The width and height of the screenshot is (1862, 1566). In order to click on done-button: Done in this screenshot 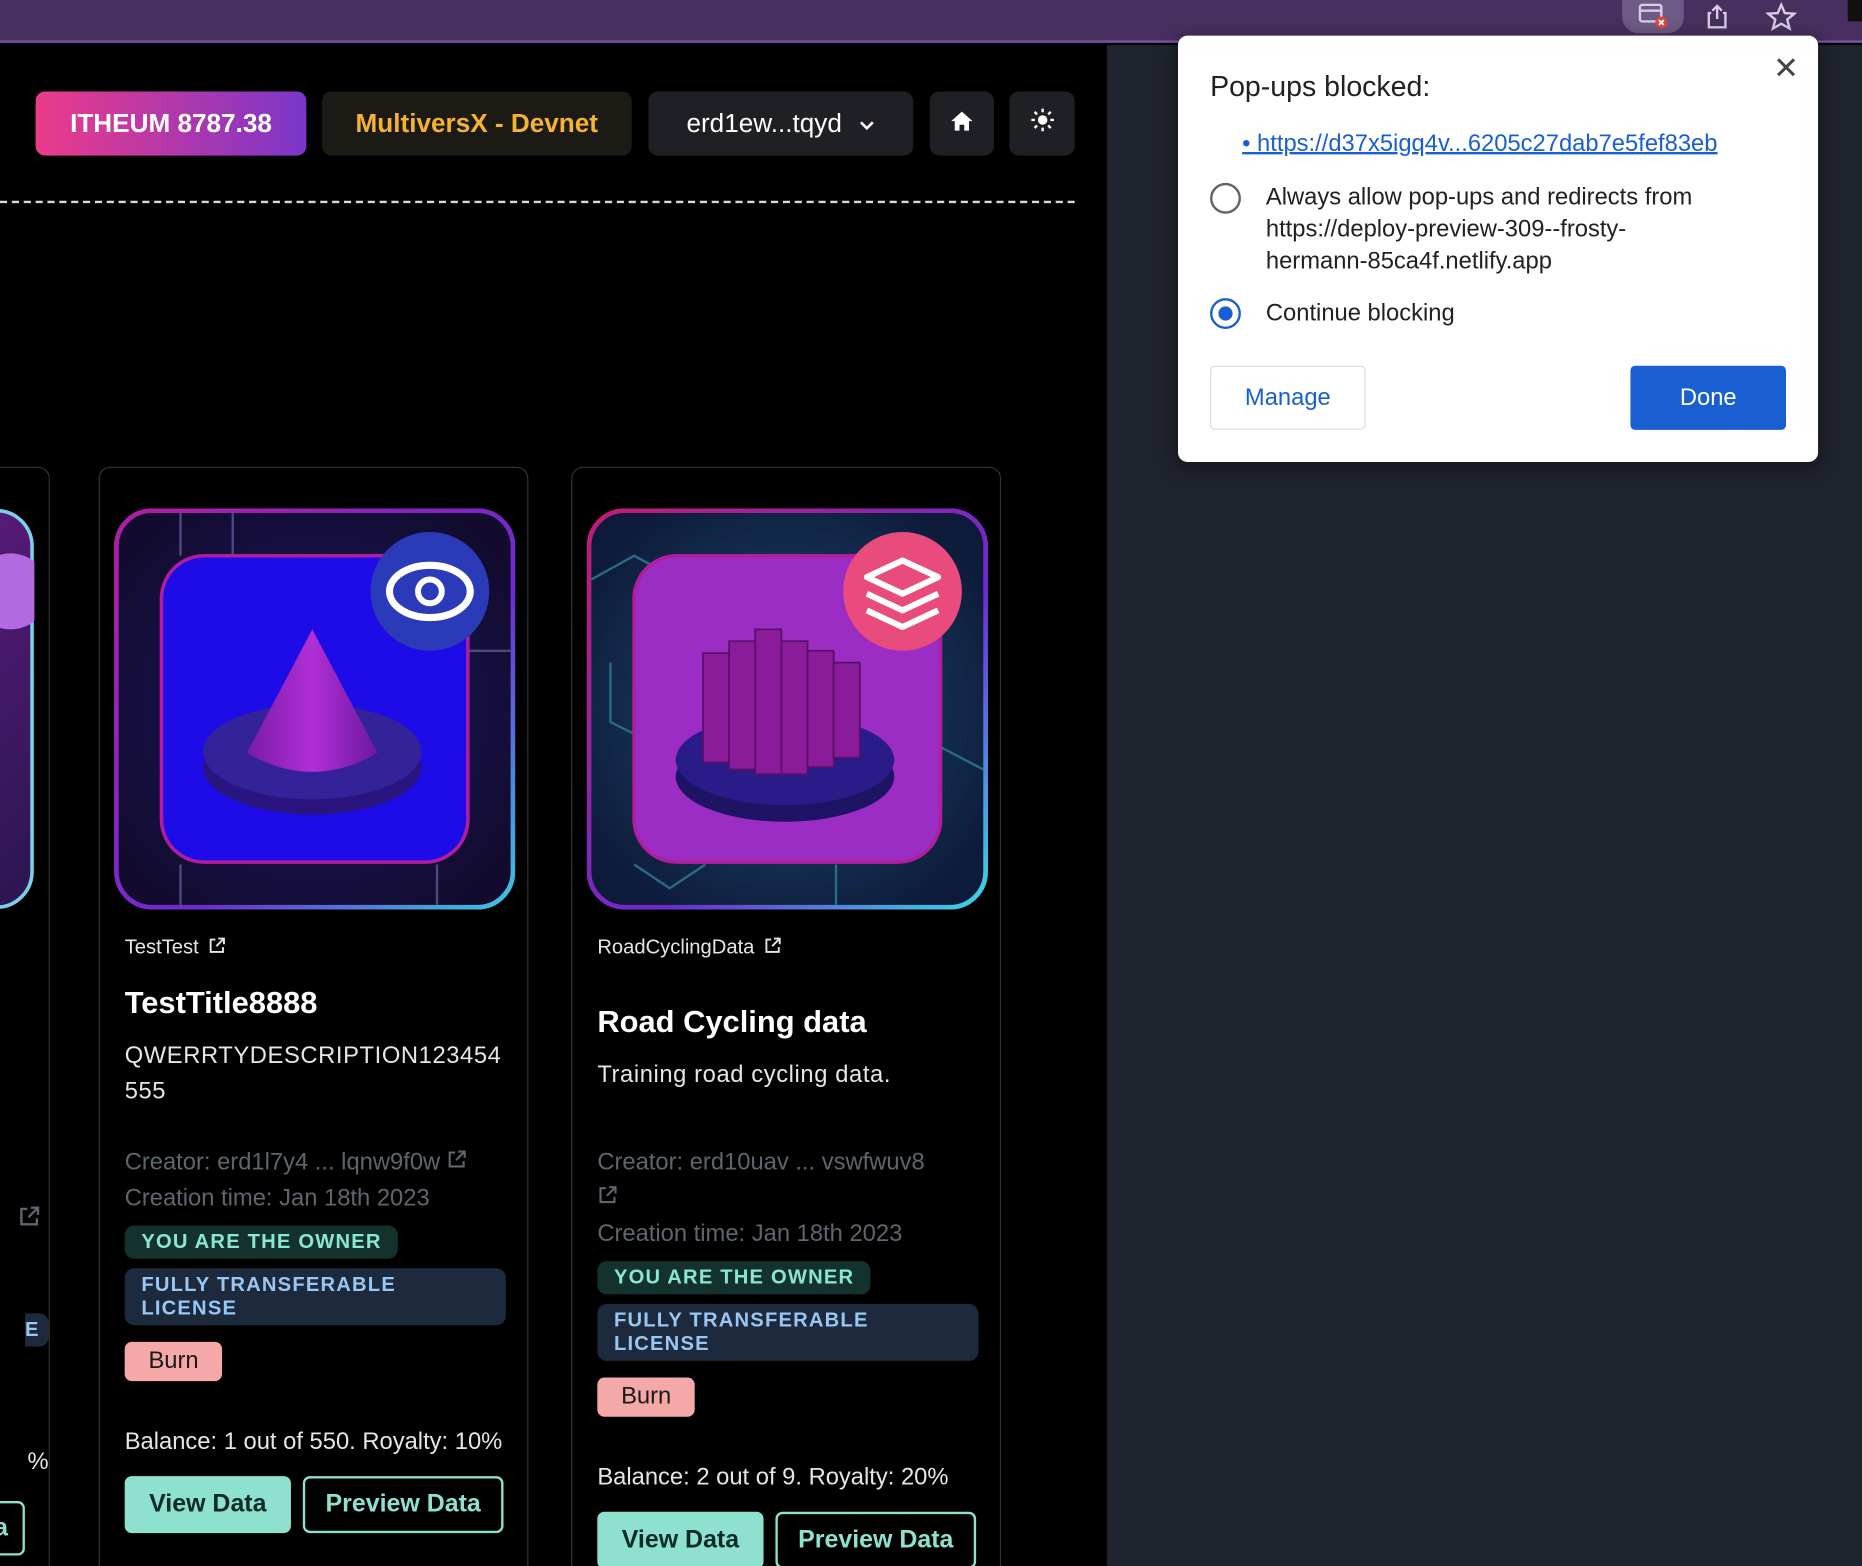, I will do `click(1708, 397)`.